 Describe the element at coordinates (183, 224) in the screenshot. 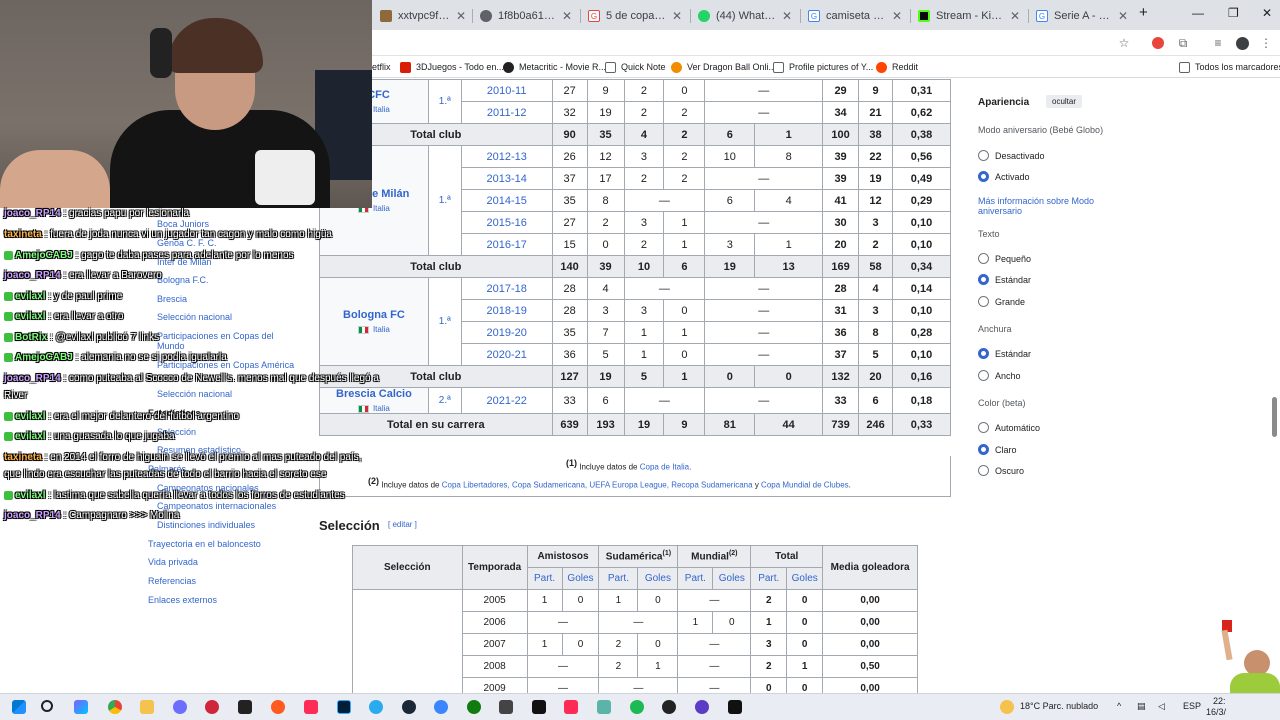

I see `toc-item: Boca Juniors` at that location.